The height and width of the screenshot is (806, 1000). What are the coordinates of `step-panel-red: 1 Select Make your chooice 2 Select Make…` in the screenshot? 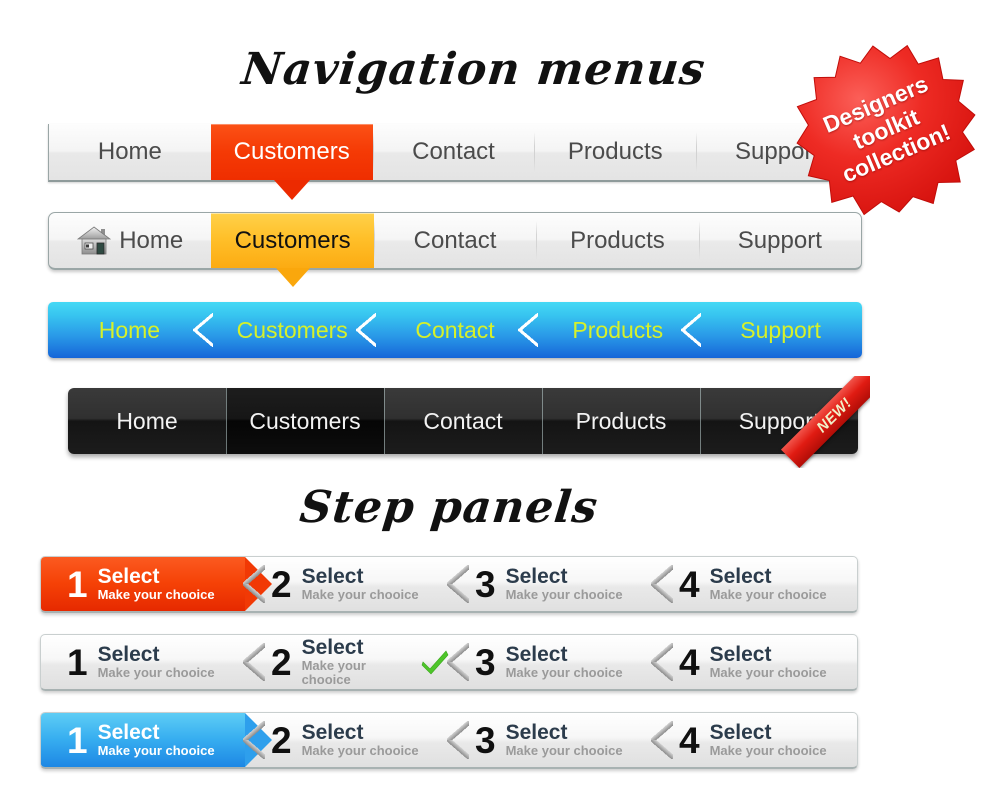 It's located at (449, 584).